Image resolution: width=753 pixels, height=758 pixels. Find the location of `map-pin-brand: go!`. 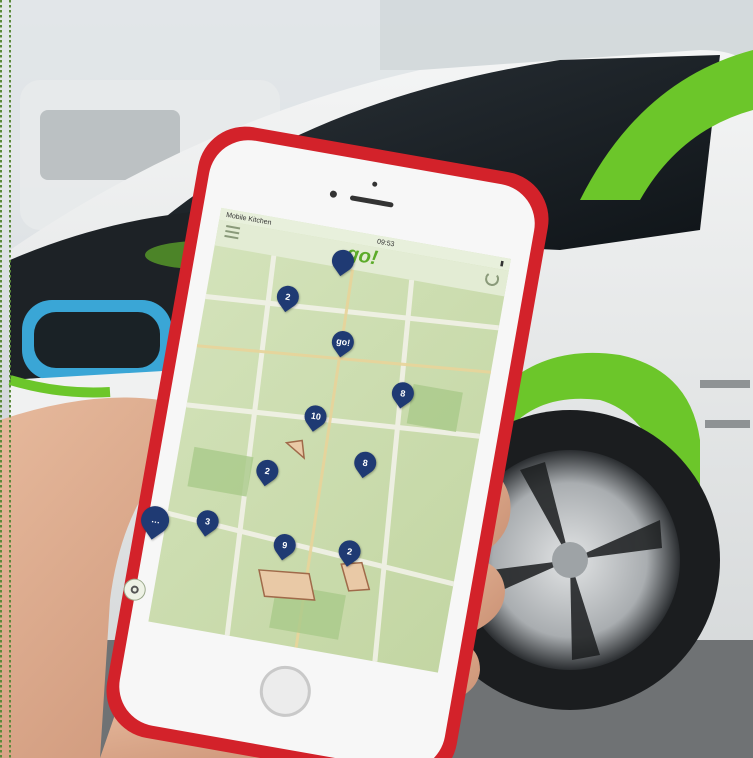

map-pin-brand: go! is located at coordinates (343, 342).